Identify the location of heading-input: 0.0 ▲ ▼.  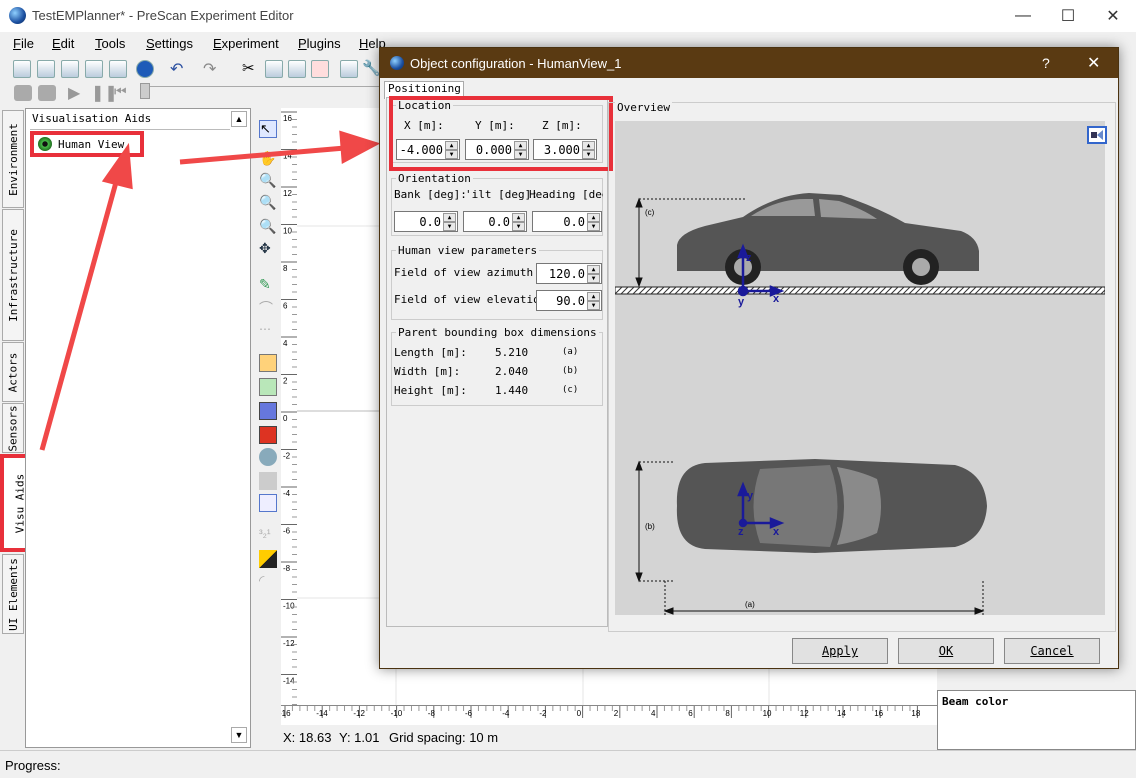
(567, 221).